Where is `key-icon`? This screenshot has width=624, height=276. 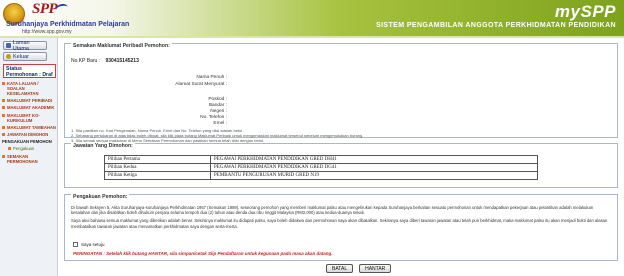 key-icon is located at coordinates (8, 56).